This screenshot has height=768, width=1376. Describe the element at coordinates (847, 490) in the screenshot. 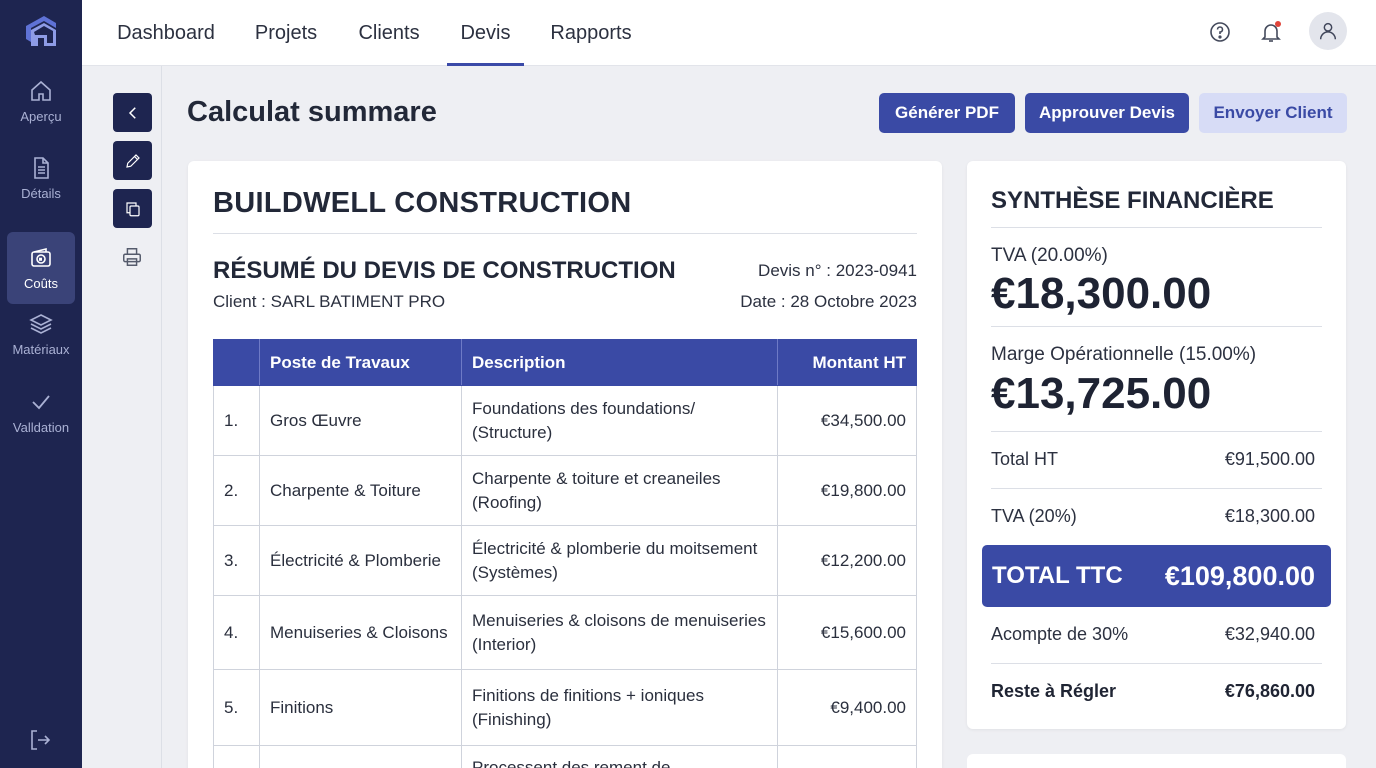

I see `row-amount: €19,800.00` at that location.